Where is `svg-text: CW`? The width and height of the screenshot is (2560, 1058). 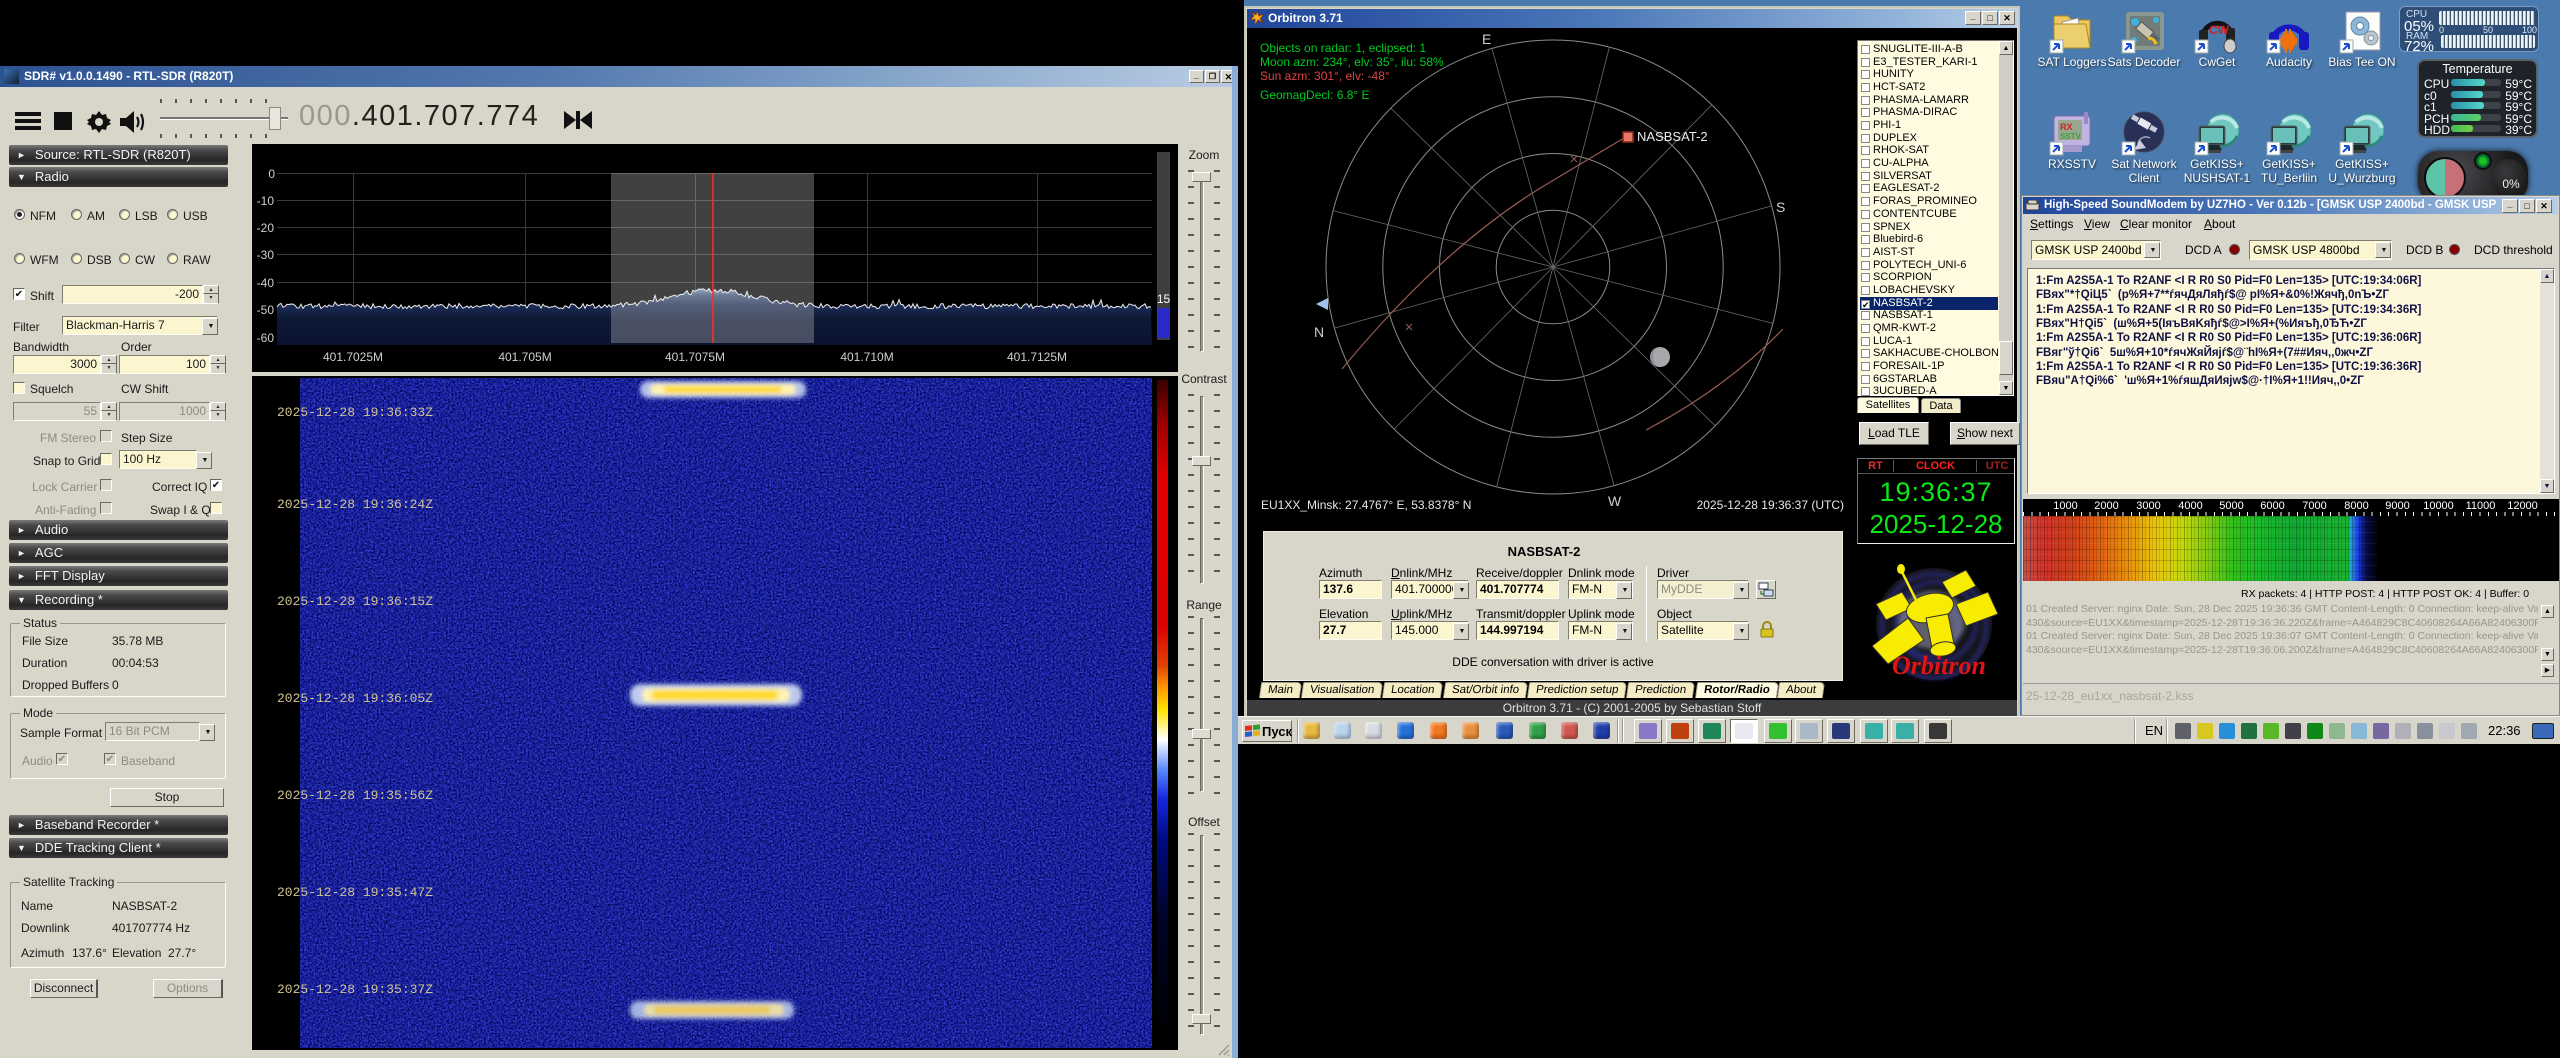 svg-text: CW is located at coordinates (2219, 30).